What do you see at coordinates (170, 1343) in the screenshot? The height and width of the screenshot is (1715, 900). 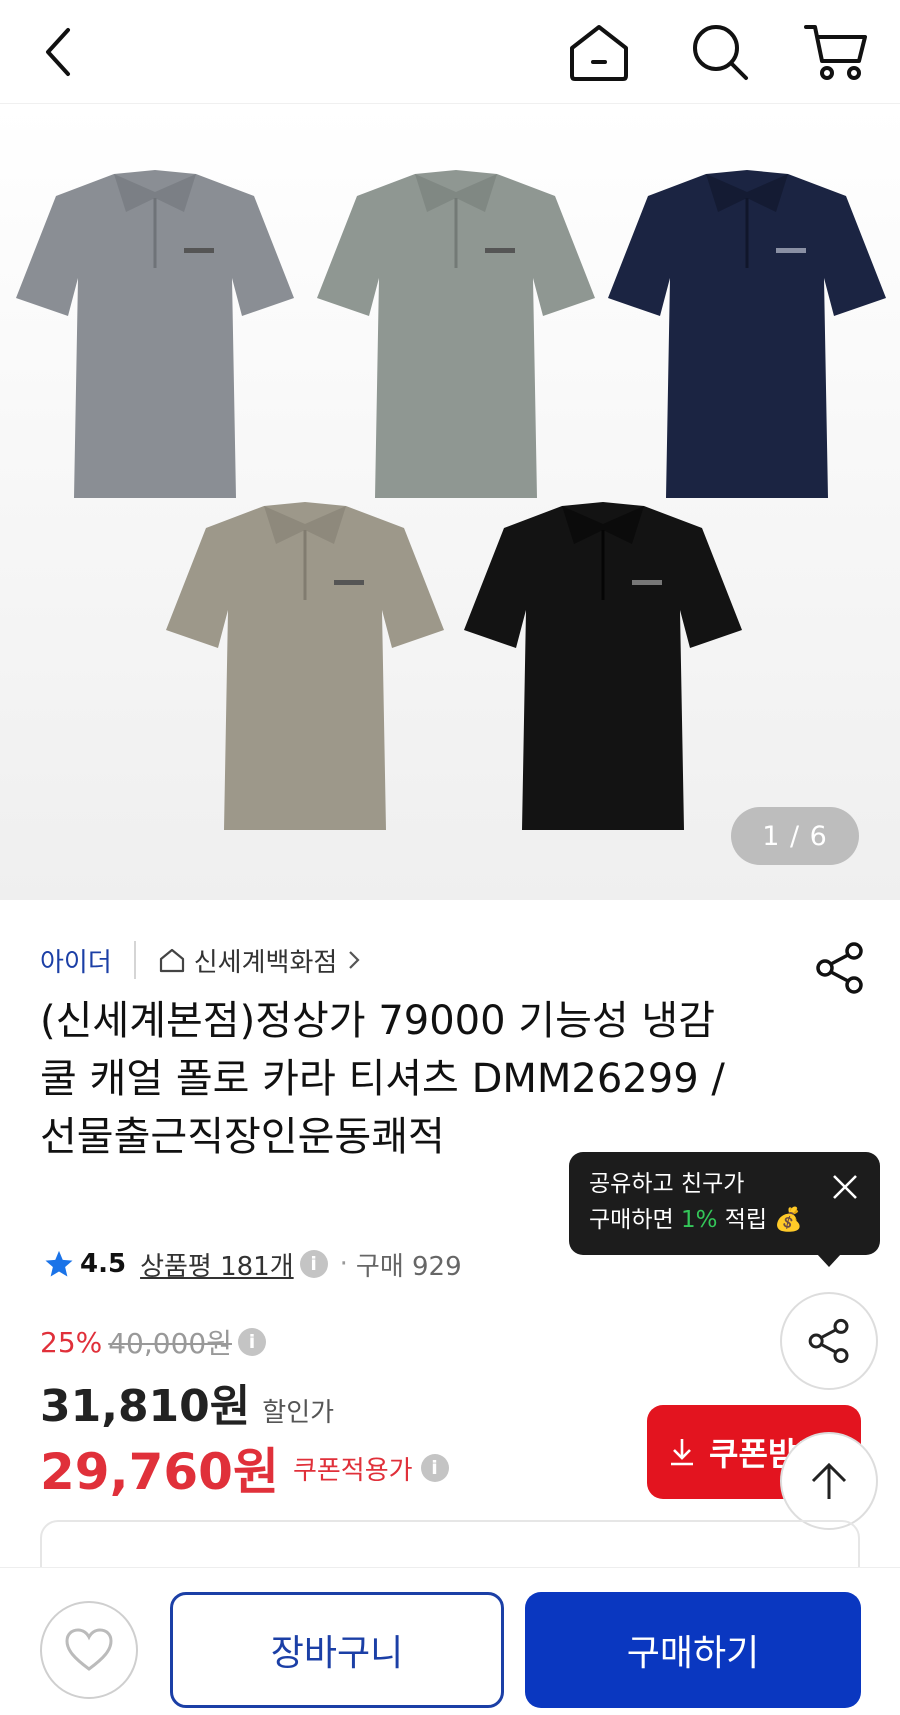 I see `original-price: 40,000원` at bounding box center [170, 1343].